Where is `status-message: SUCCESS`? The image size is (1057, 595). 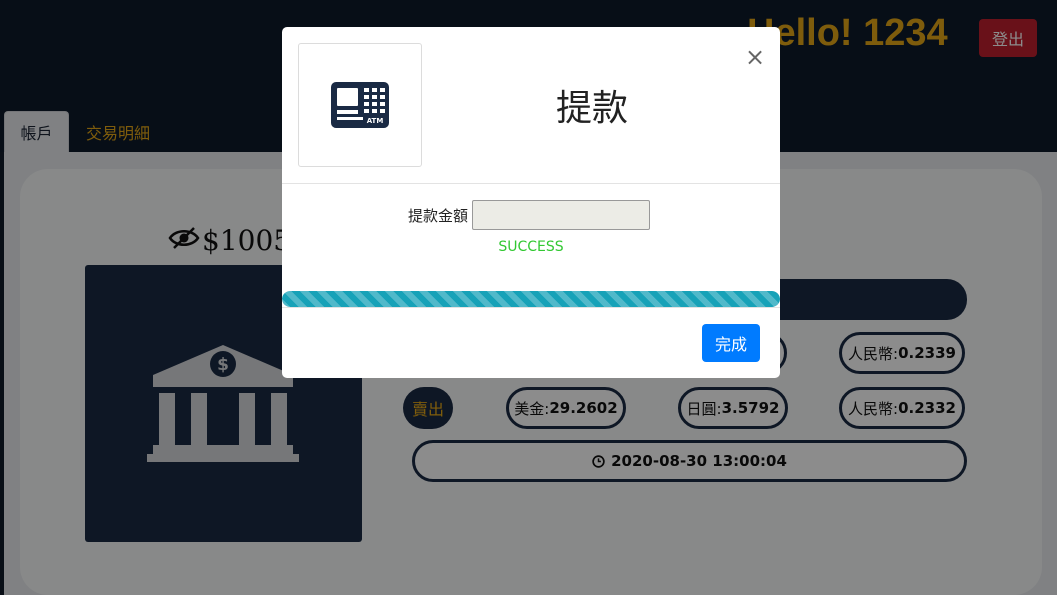
status-message: SUCCESS is located at coordinates (531, 247).